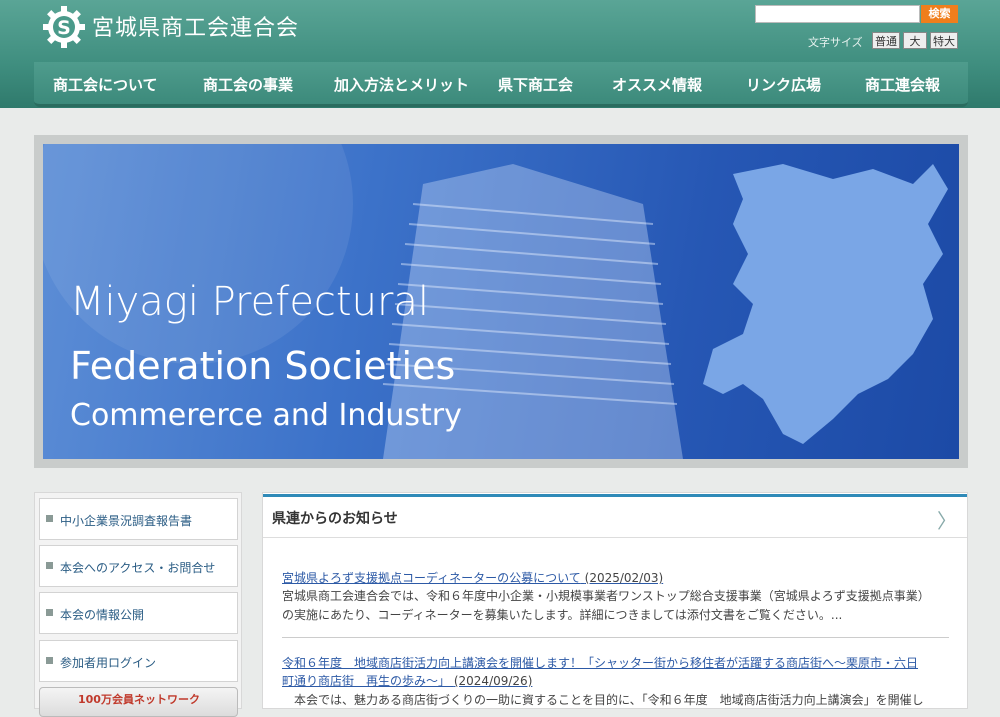 The image size is (1000, 717). Describe the element at coordinates (401, 84) in the screenshot. I see `nav-item-membership: 加入方法とメリット` at that location.